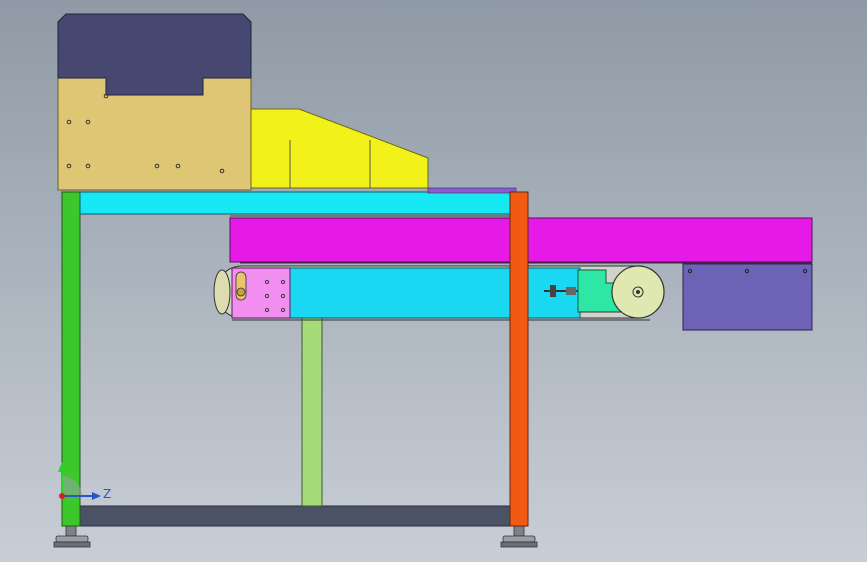 This screenshot has width=867, height=562. I want to click on yellow-chute, so click(339, 148).